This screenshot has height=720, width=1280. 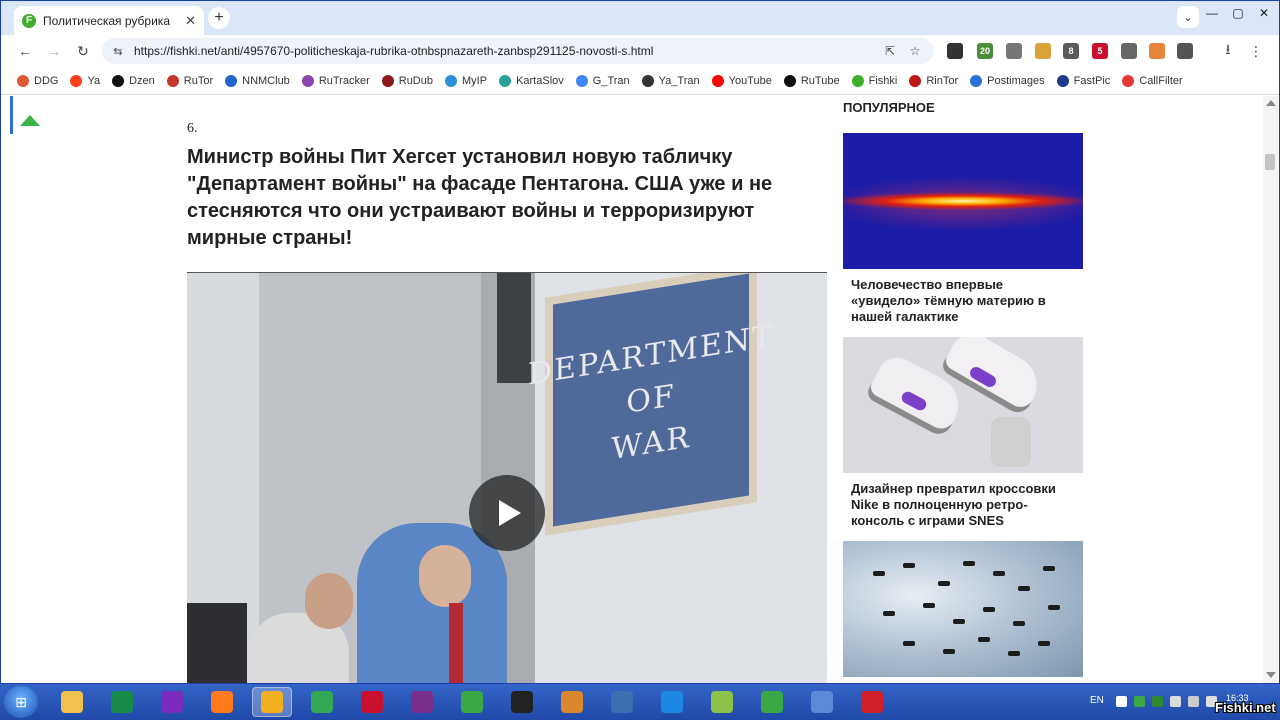 What do you see at coordinates (466, 80) in the screenshot?
I see `bookmark-myip: MyIP` at bounding box center [466, 80].